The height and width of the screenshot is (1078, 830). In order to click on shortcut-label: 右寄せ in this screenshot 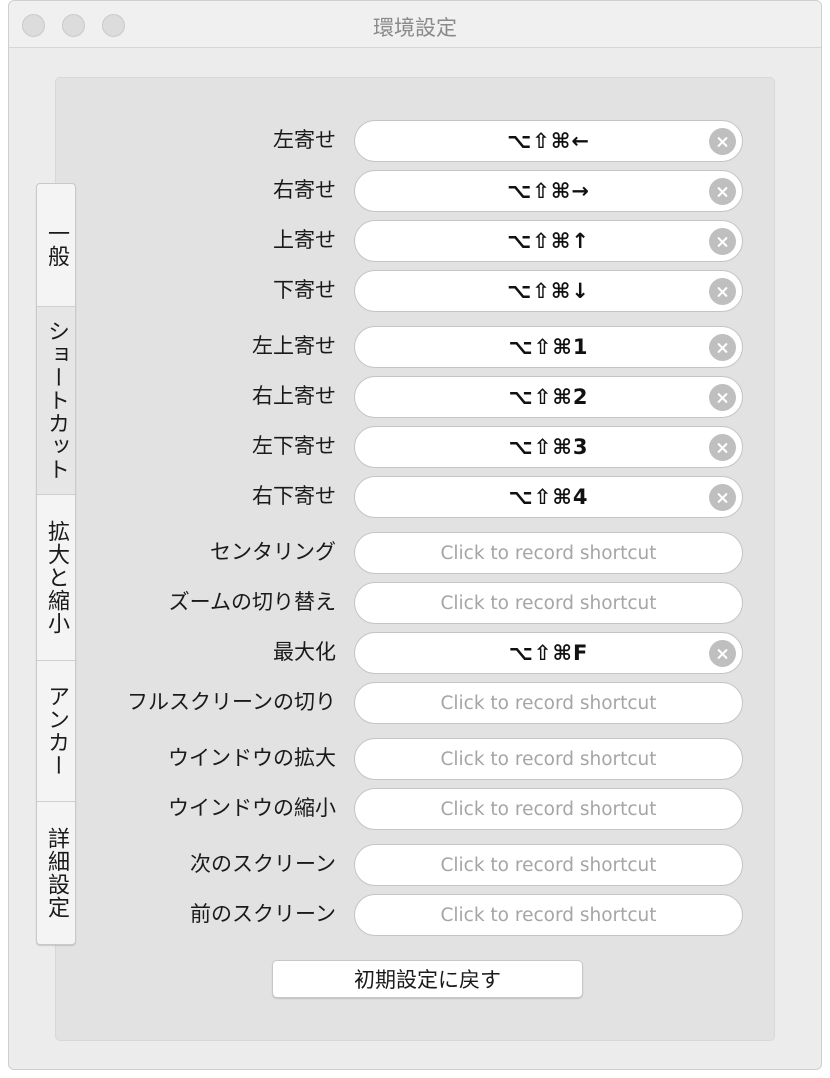, I will do `click(304, 190)`.